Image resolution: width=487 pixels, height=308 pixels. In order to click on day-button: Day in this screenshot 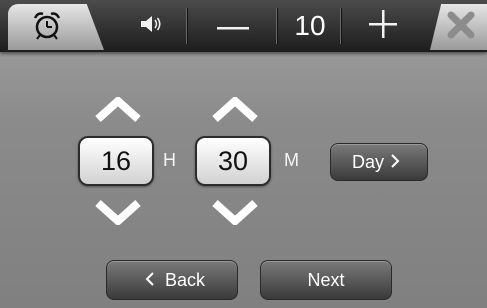, I will do `click(379, 162)`.